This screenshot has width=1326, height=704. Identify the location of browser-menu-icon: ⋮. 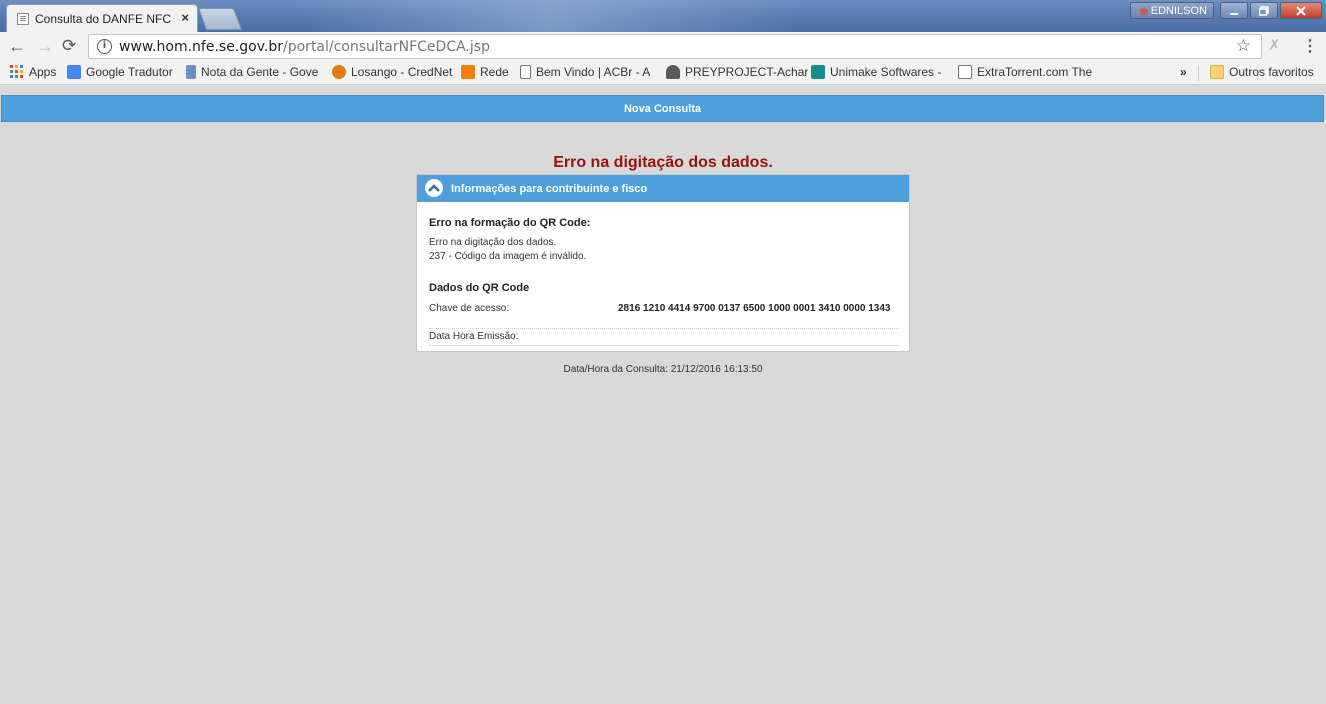
(1310, 46).